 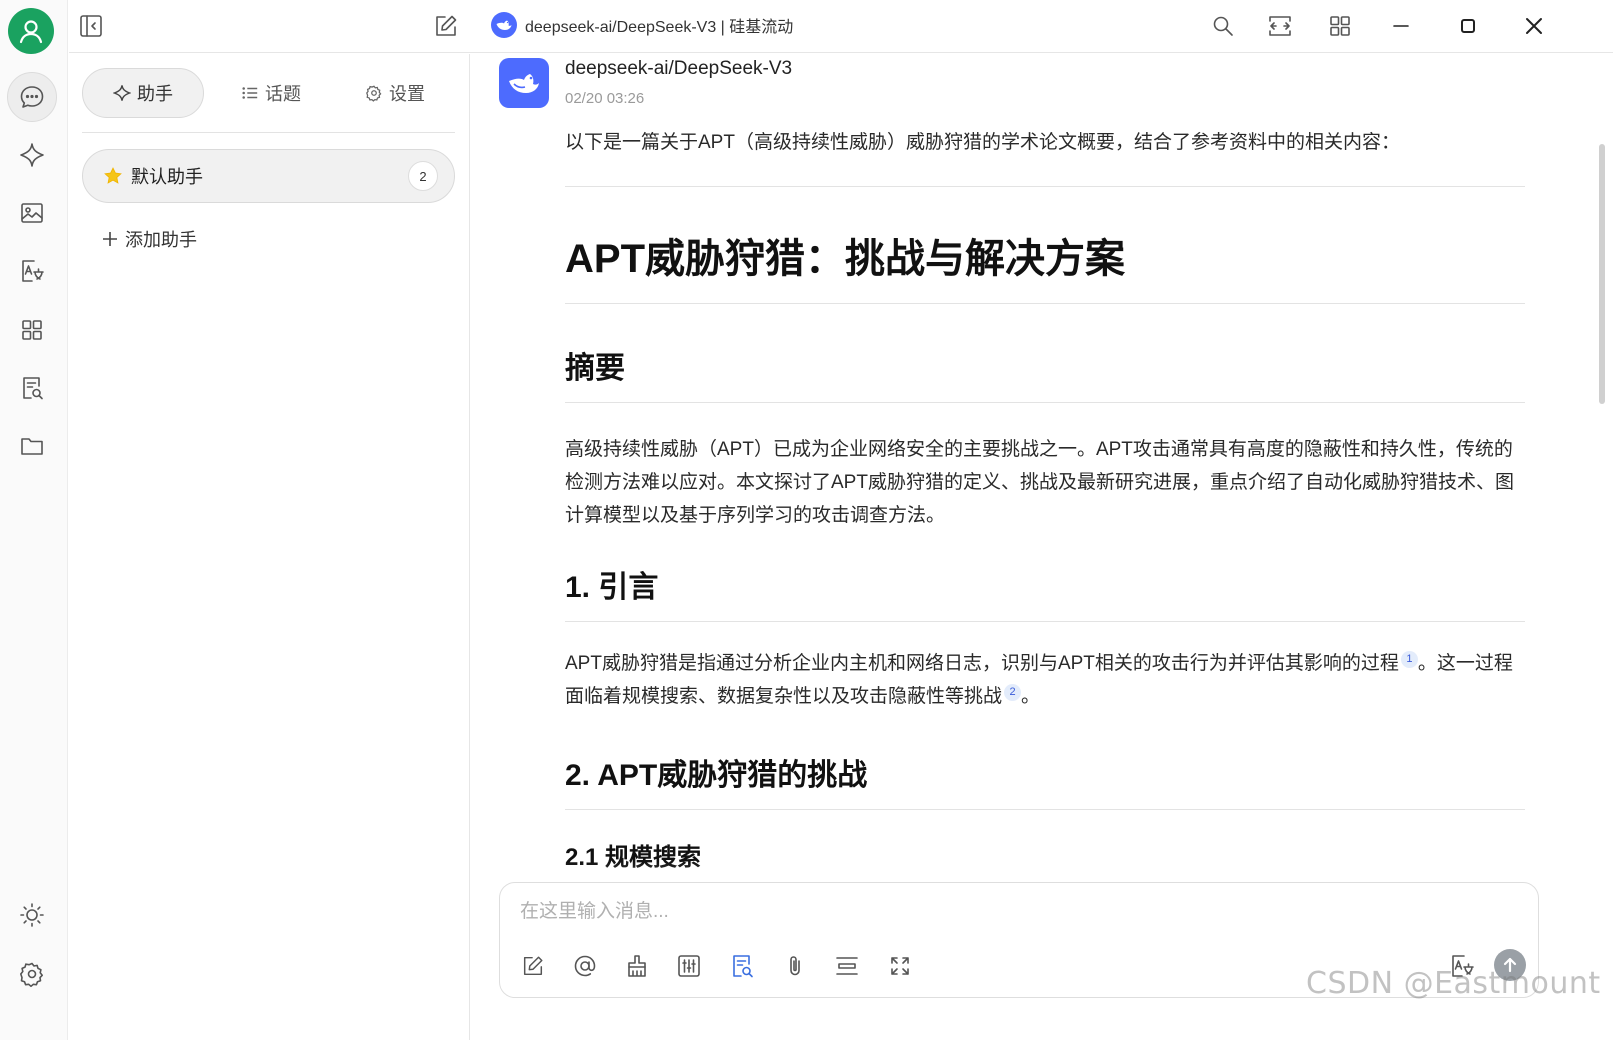 What do you see at coordinates (1013, 692) in the screenshot?
I see `citation-2: 2` at bounding box center [1013, 692].